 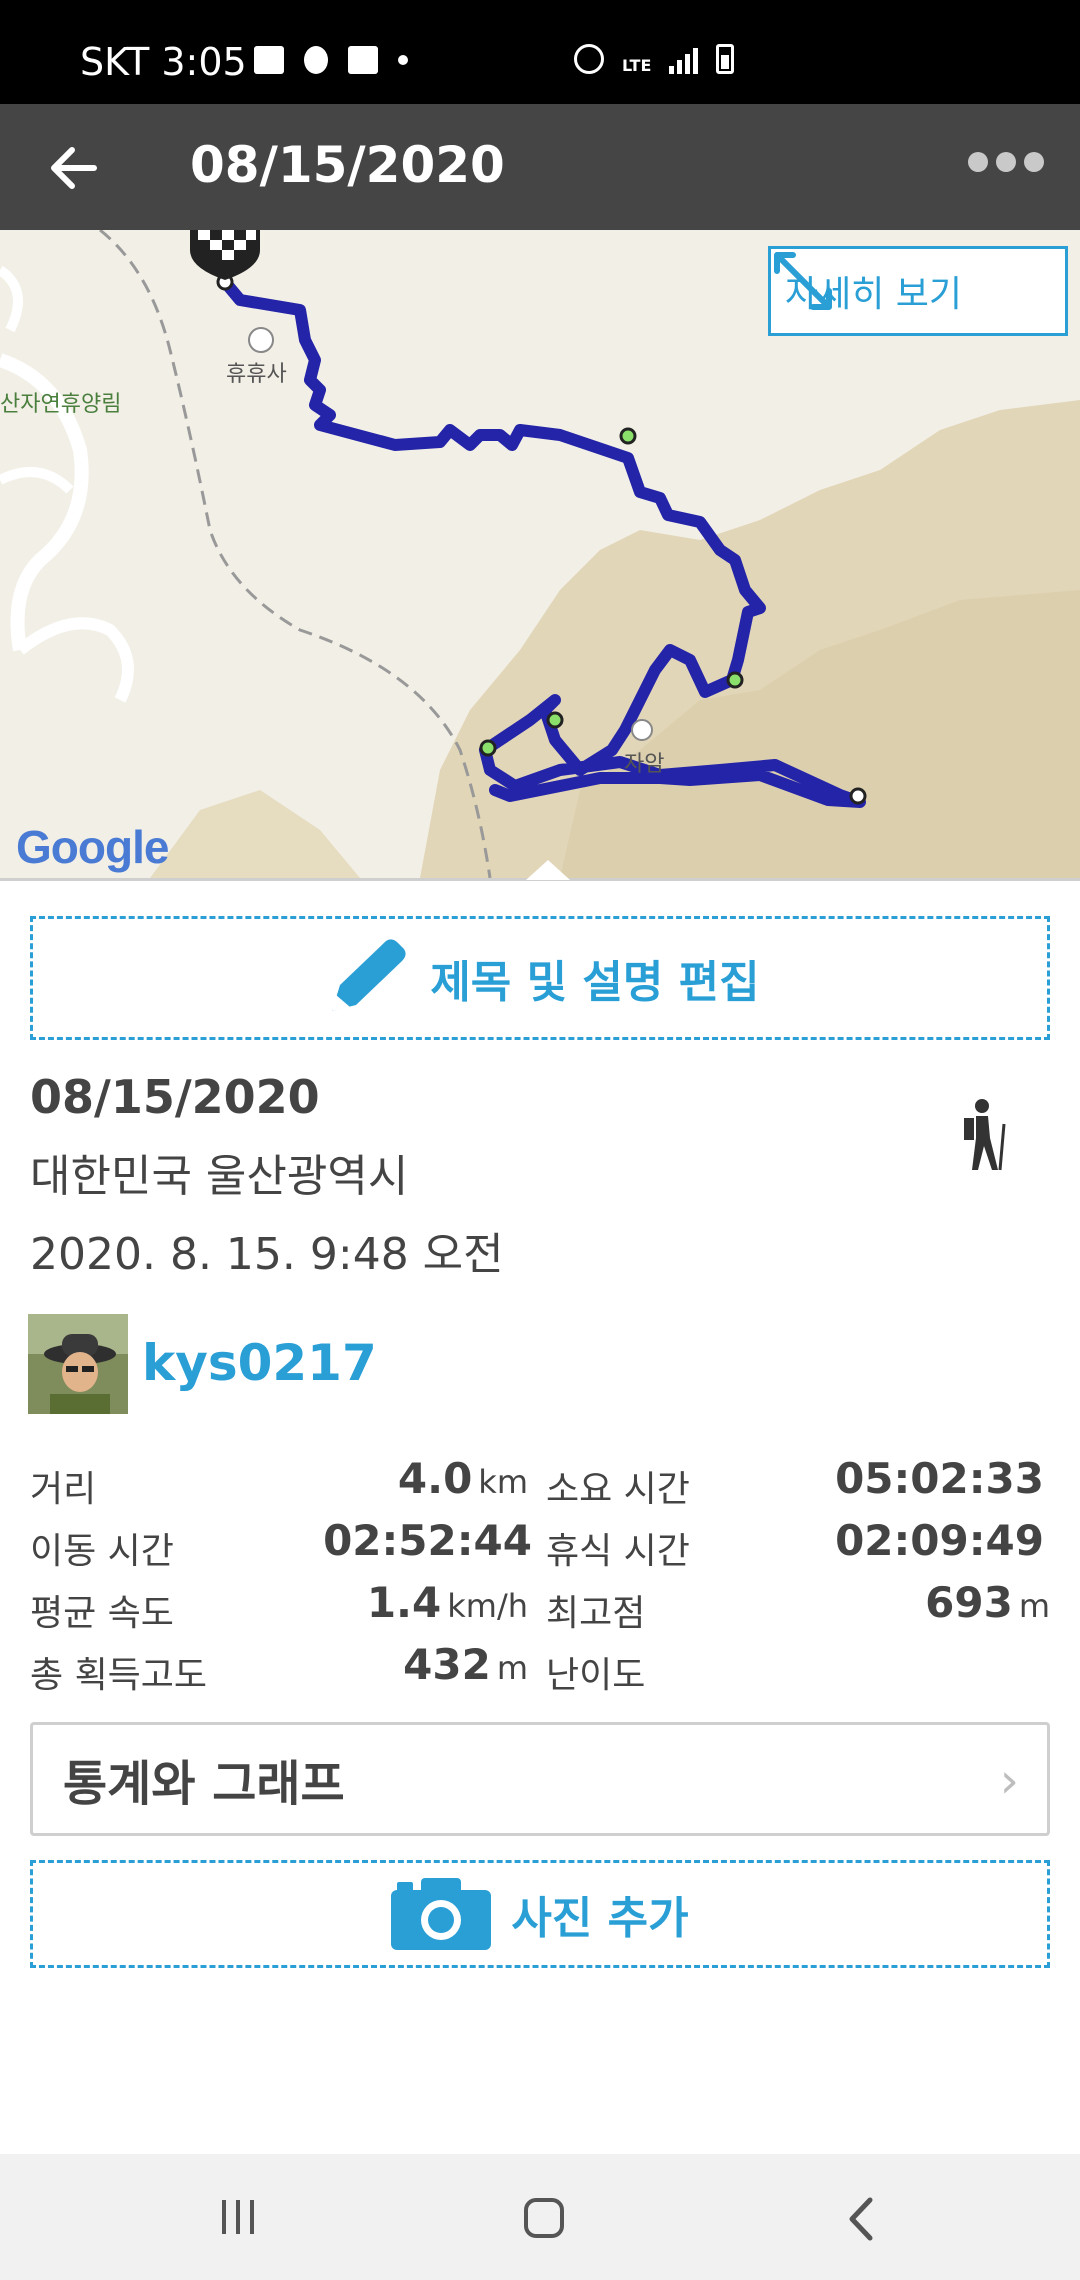 I want to click on avatar, so click(x=78, y=1364).